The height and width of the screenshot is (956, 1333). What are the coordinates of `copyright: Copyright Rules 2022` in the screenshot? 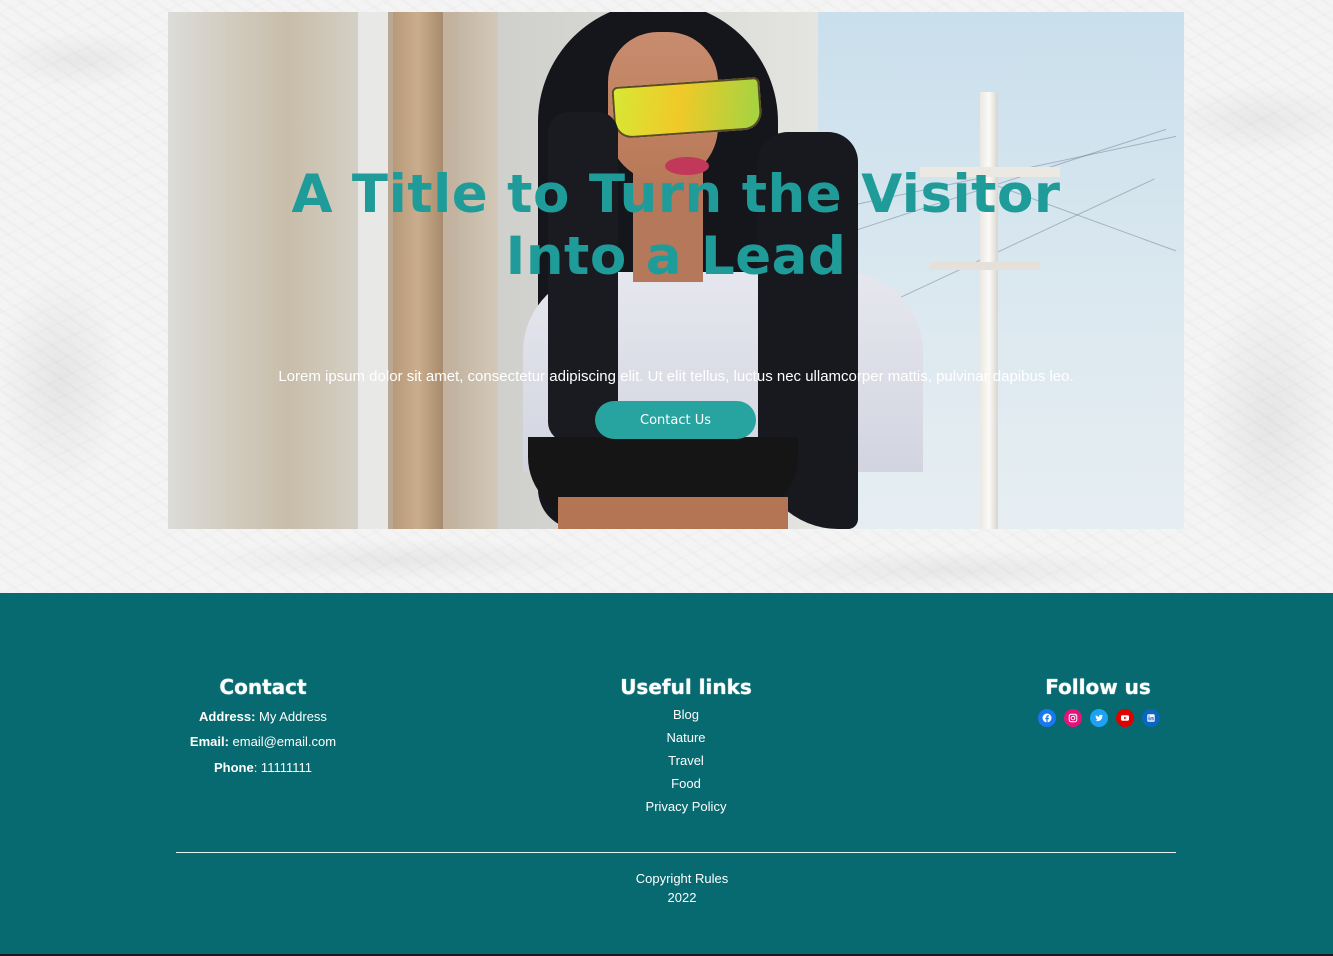 It's located at (682, 888).